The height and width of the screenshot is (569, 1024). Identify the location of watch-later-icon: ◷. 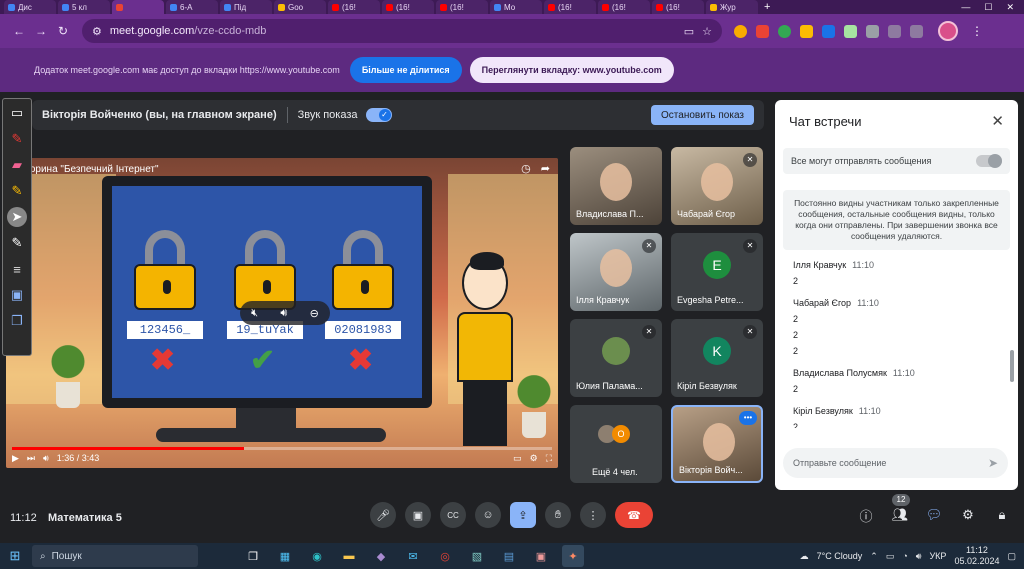
(526, 168).